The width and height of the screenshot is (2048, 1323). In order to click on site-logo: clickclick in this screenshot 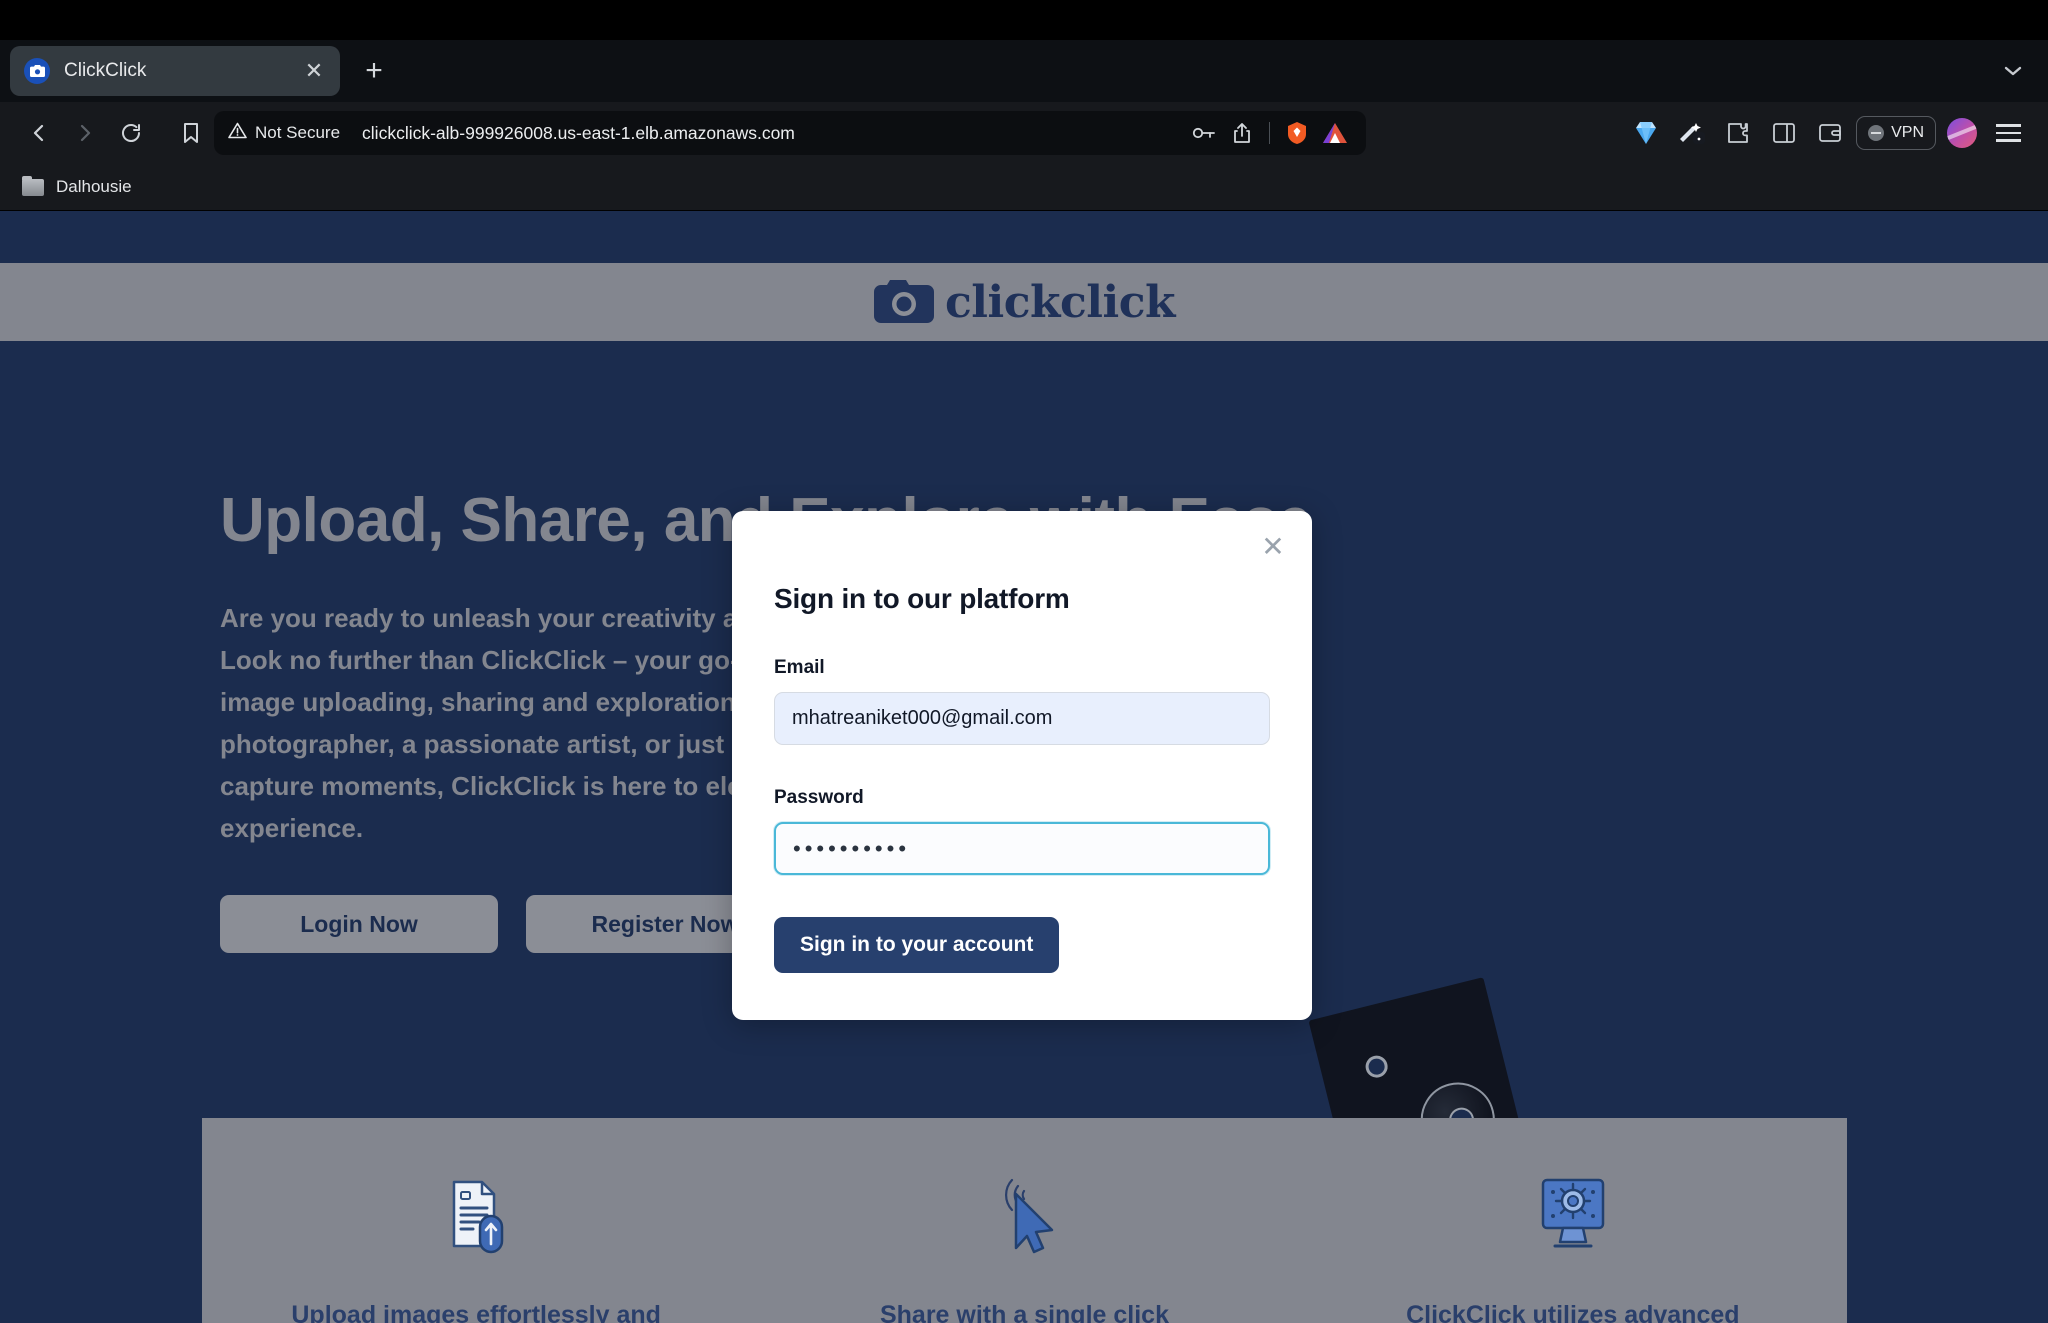, I will do `click(1024, 302)`.